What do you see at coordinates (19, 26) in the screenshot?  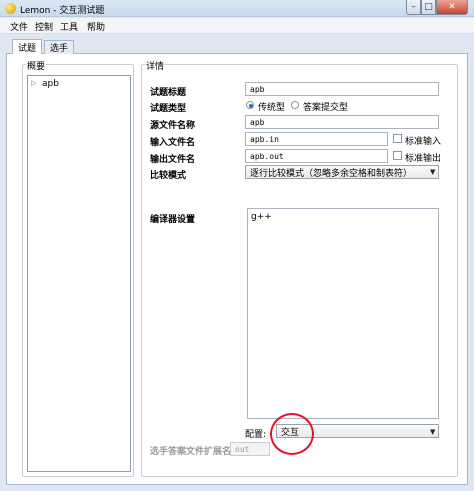 I see `menu-file: 文件` at bounding box center [19, 26].